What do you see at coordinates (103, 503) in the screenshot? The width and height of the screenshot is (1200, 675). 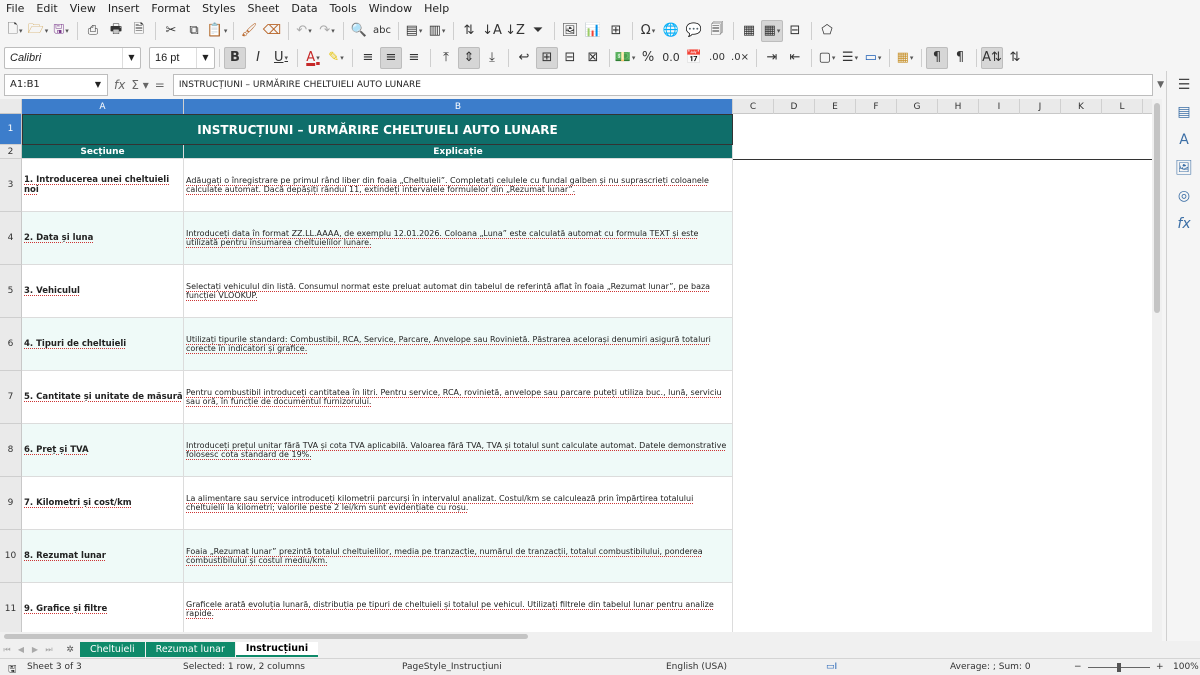 I see `section-cell: 7. Kilometri și cost/km` at bounding box center [103, 503].